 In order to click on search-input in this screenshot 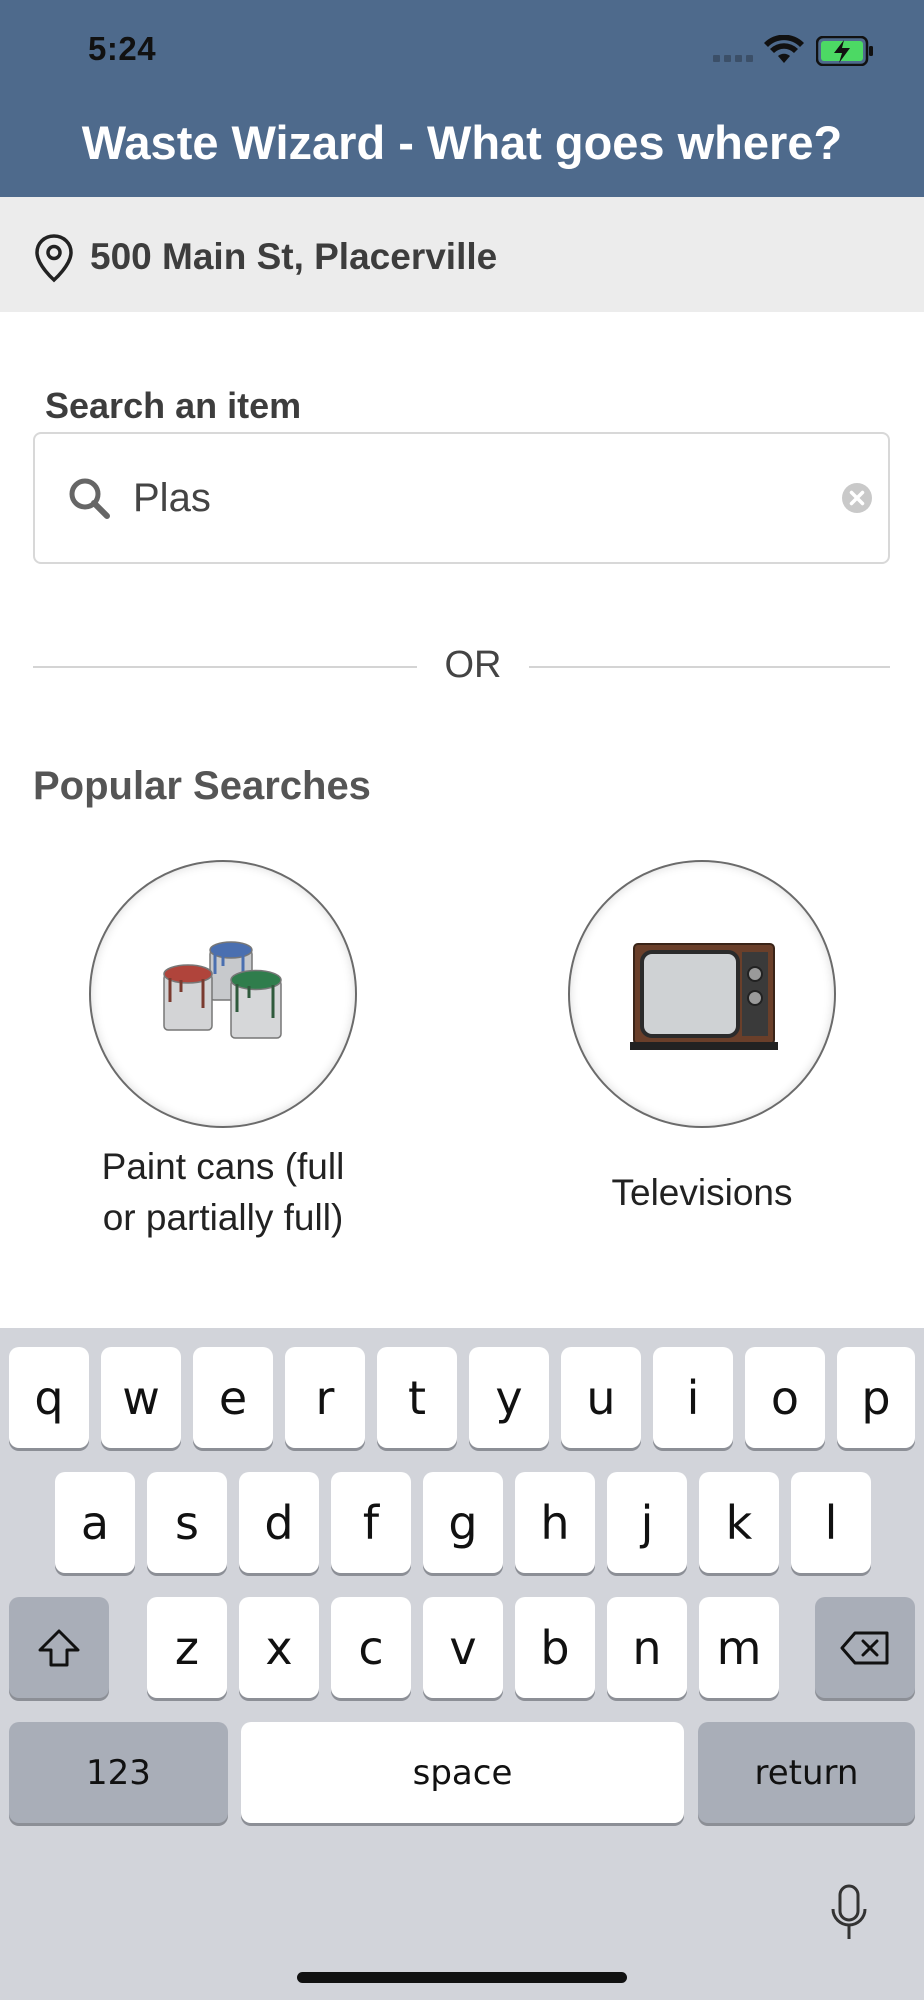, I will do `click(473, 498)`.